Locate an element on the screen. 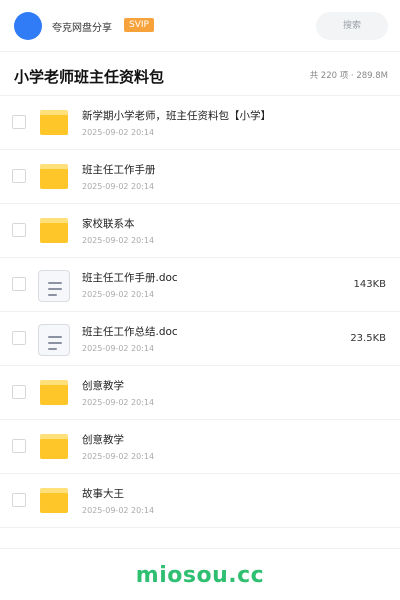  site-watermark: miosou.cc is located at coordinates (200, 575).